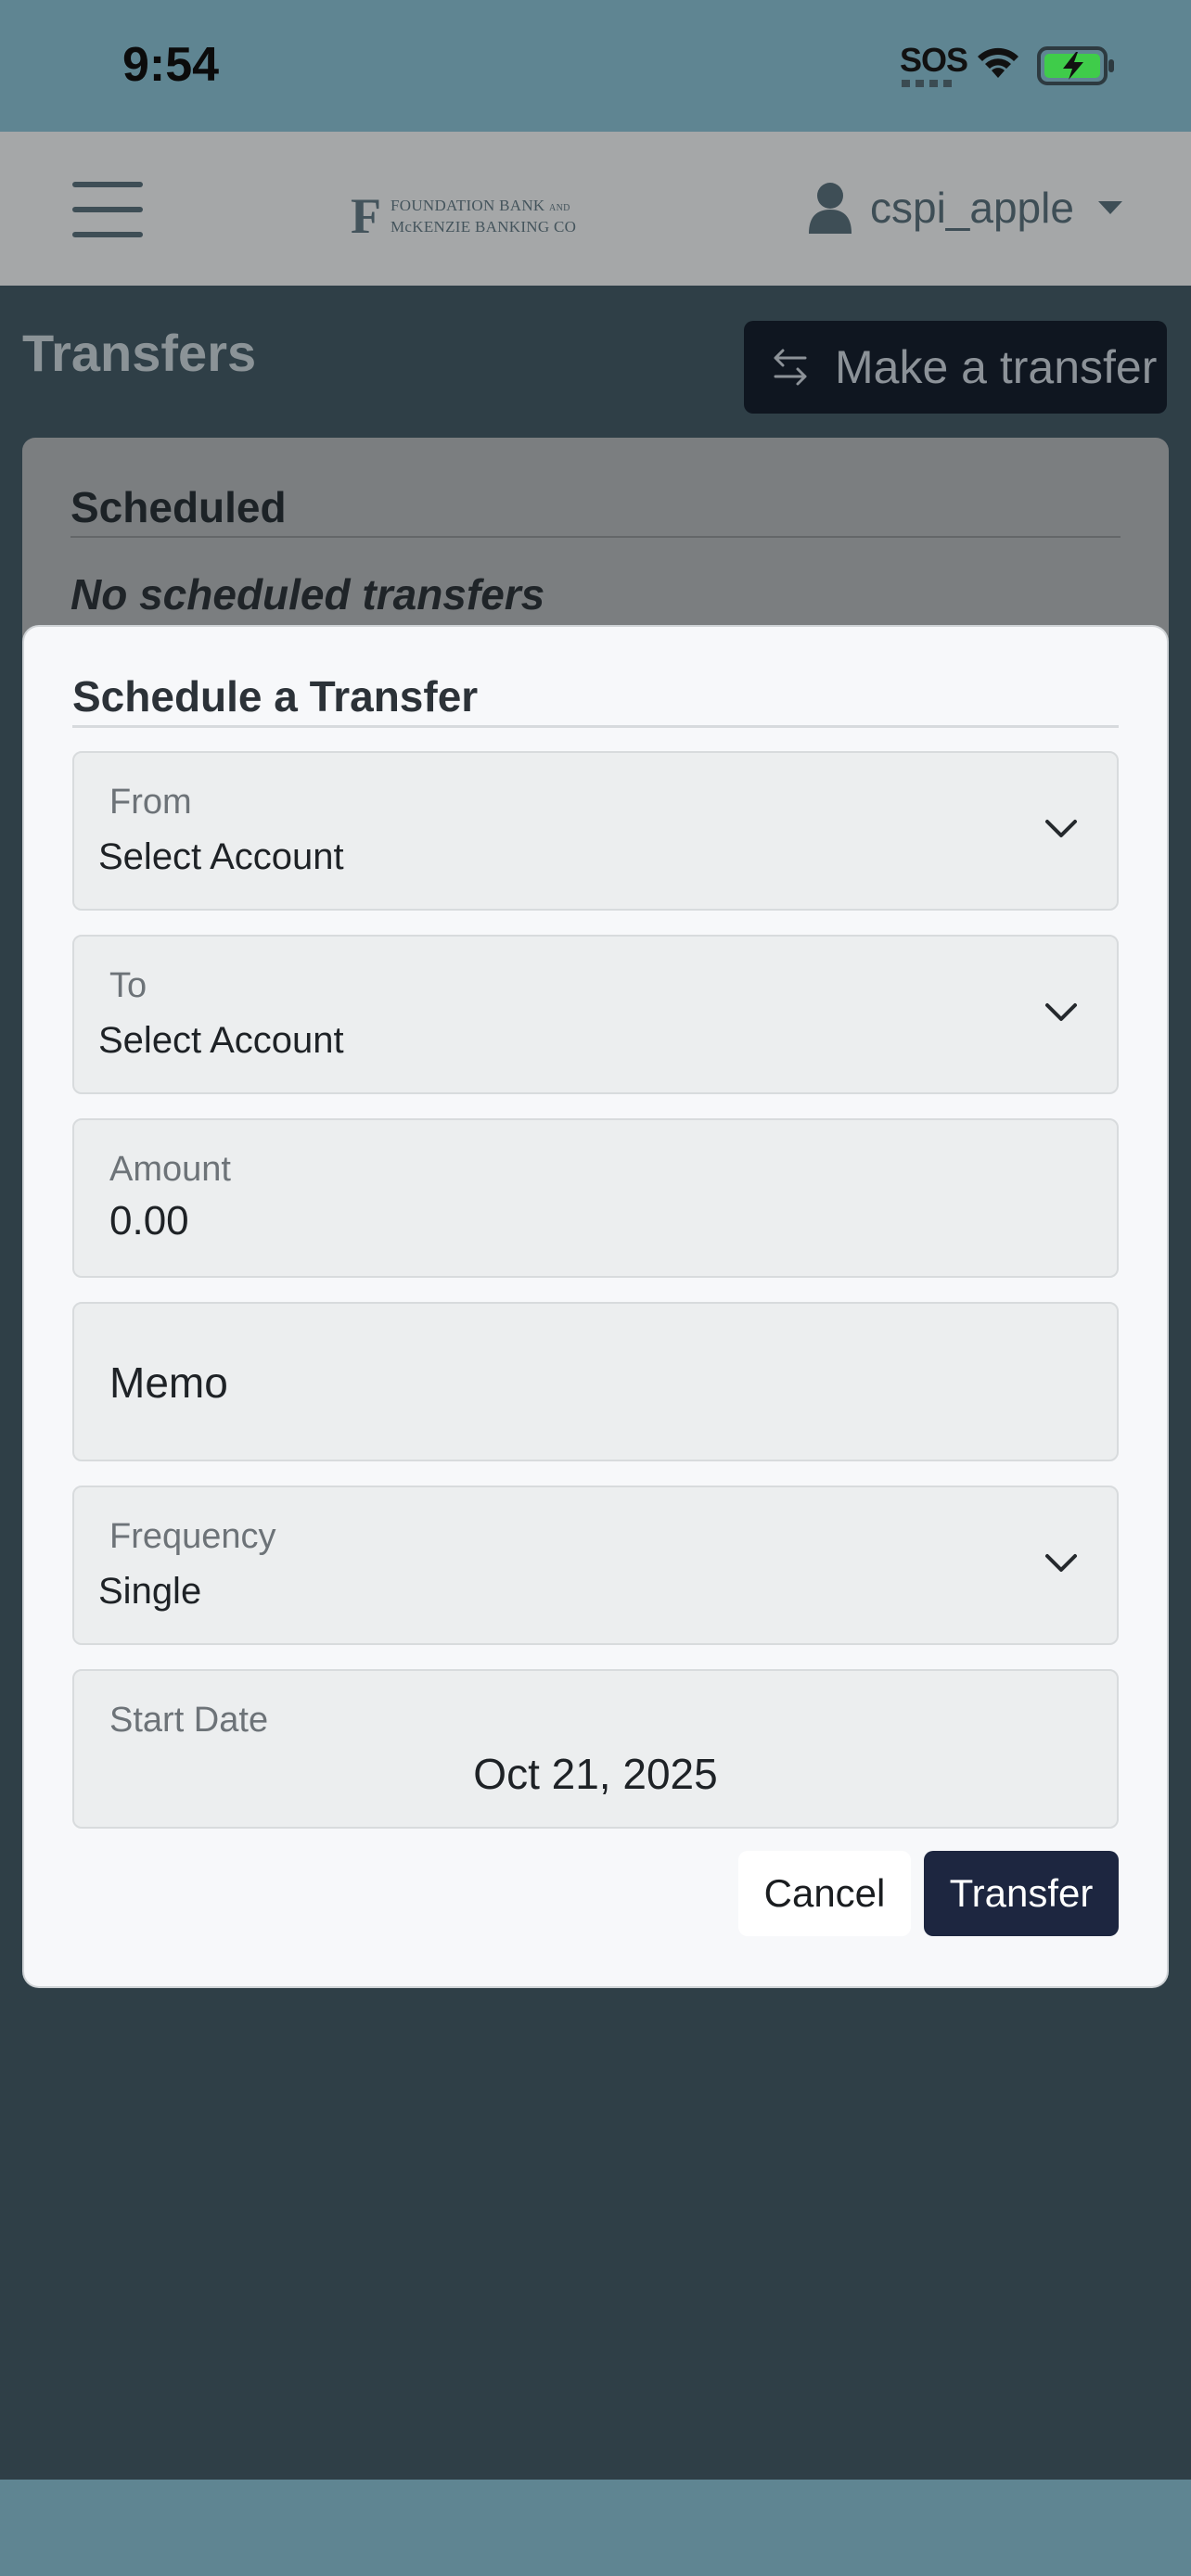 The width and height of the screenshot is (1191, 2576). I want to click on user-menu: cspi_apple, so click(964, 208).